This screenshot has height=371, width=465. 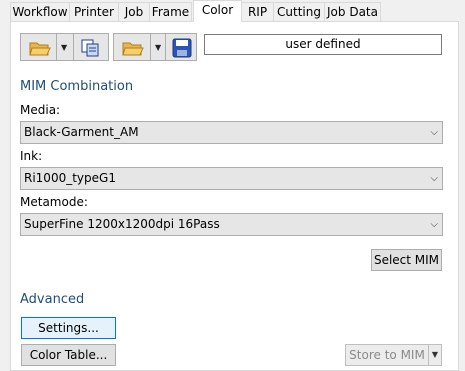 I want to click on toolbar-group-load: ▼, so click(x=64, y=47).